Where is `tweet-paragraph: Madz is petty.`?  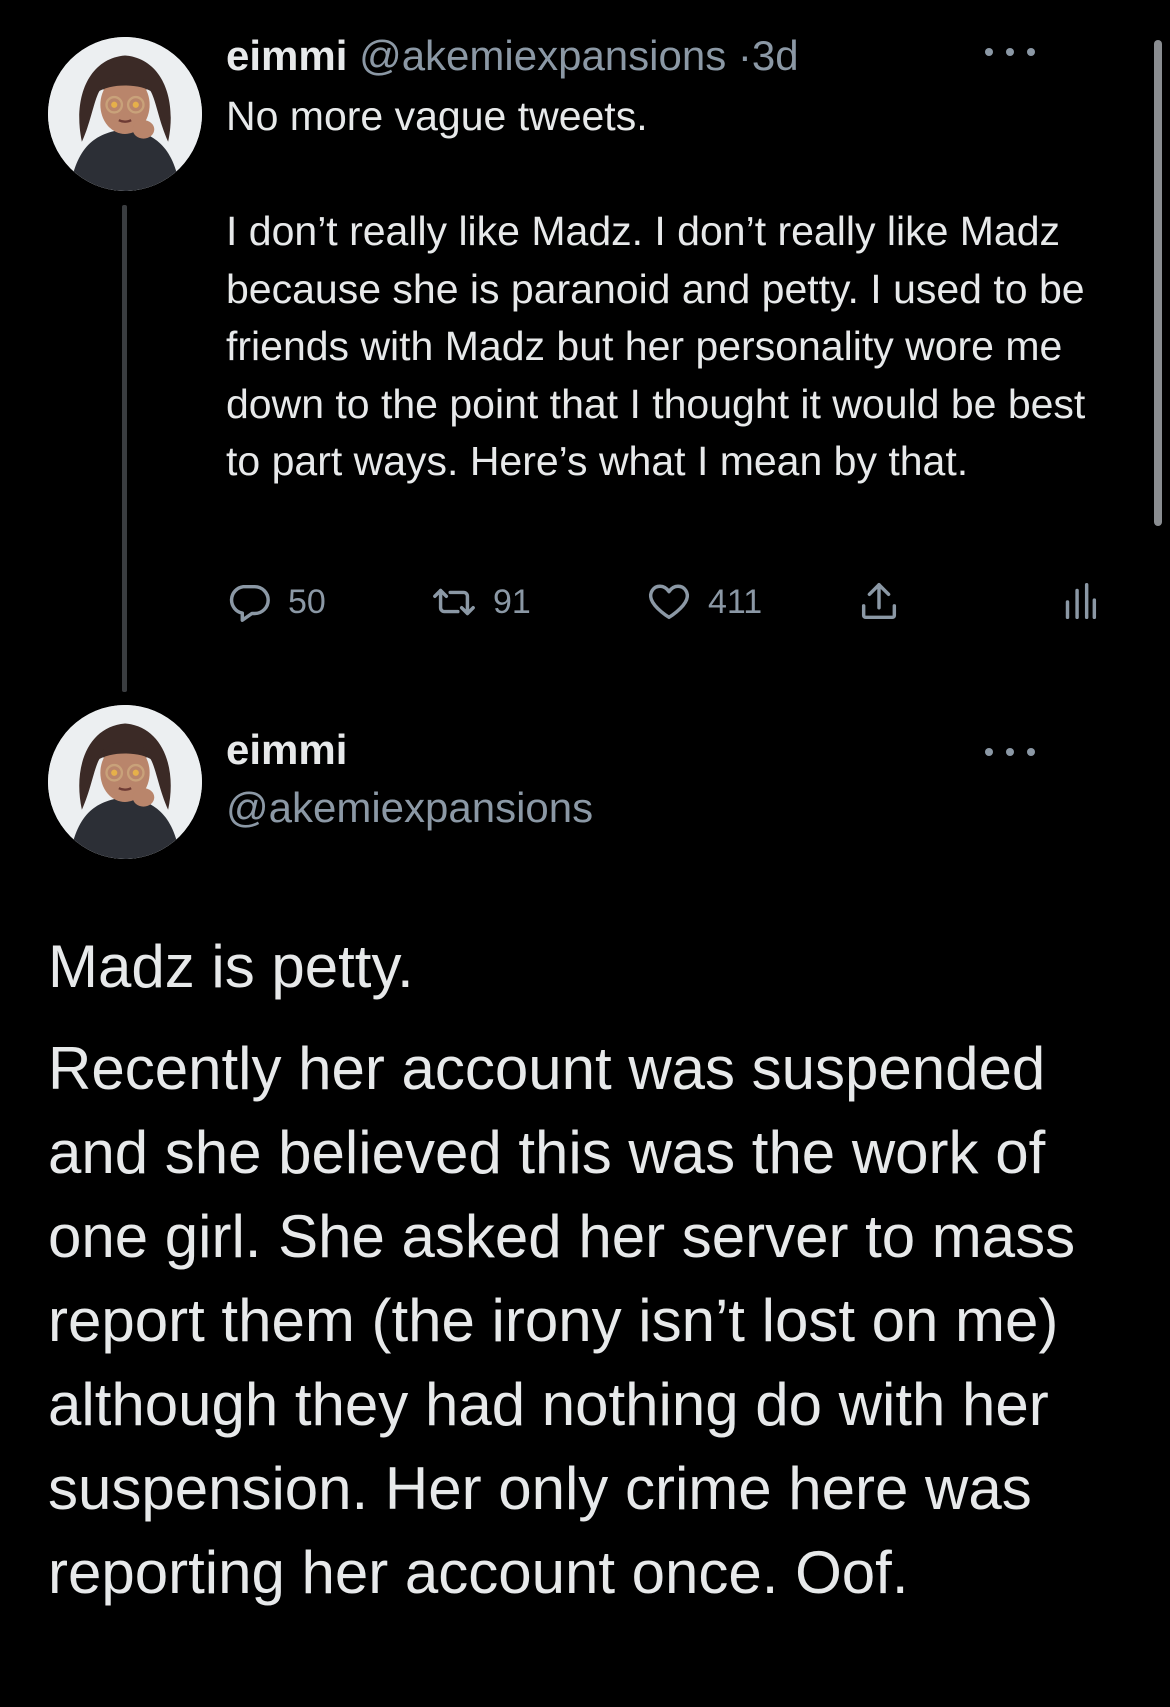 tweet-paragraph: Madz is petty. is located at coordinates (231, 966).